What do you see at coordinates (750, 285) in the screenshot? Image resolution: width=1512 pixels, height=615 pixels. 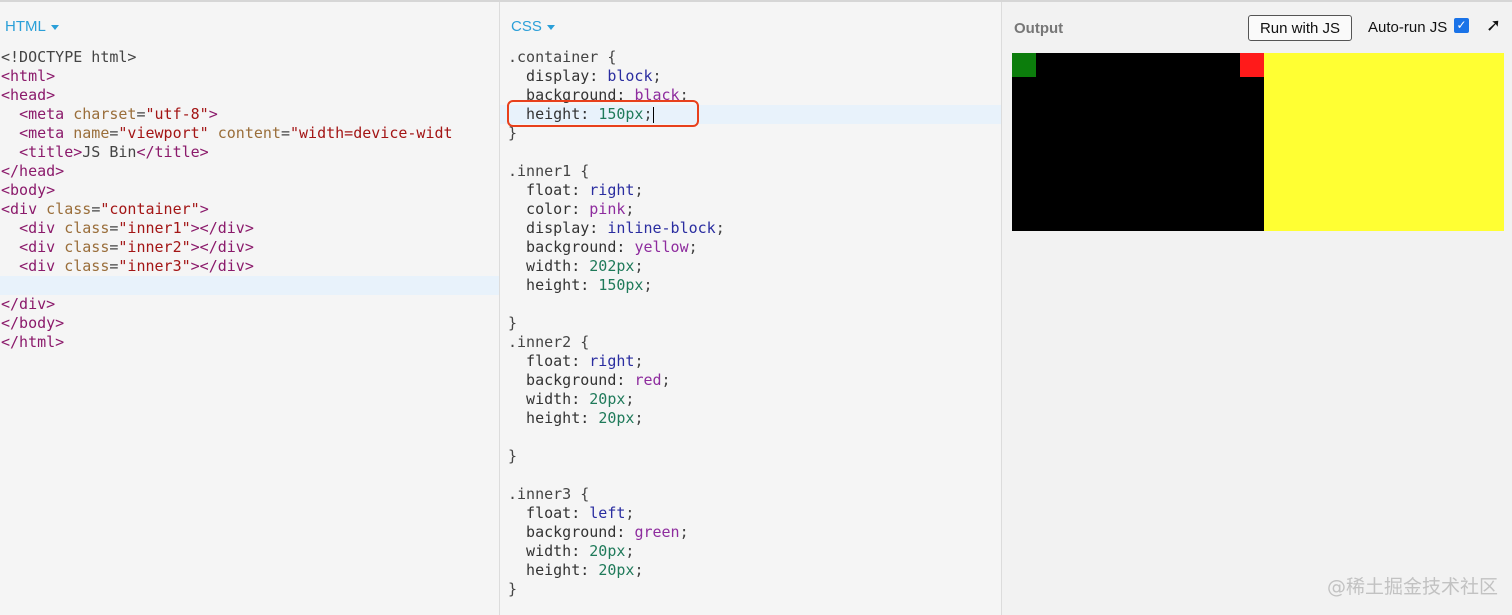 I see `code-line: height: 150px;` at bounding box center [750, 285].